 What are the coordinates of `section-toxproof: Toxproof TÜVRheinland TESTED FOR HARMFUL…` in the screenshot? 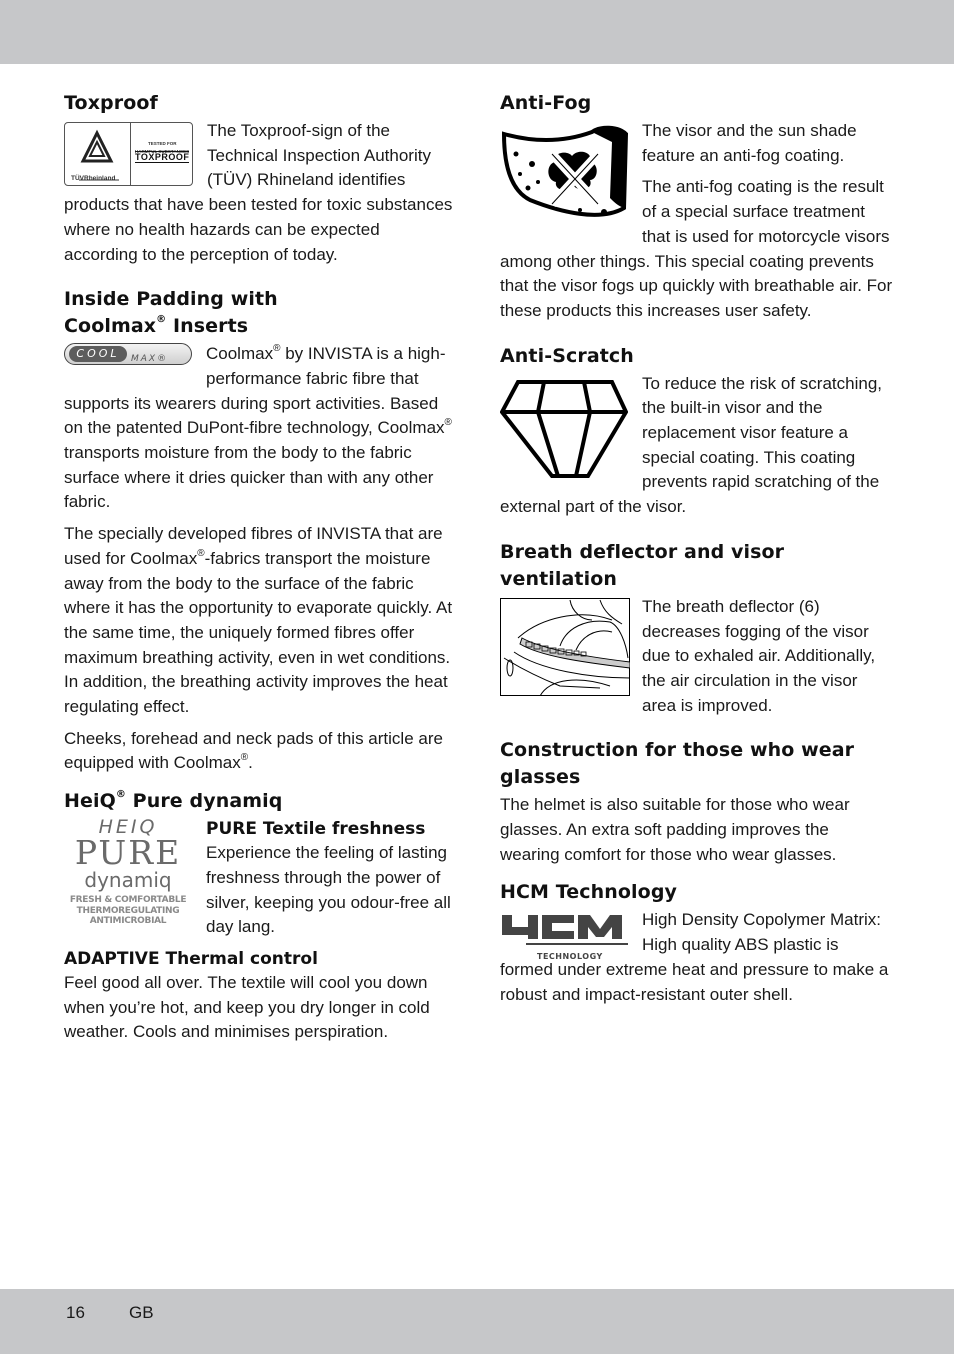 It's located at (260, 182).